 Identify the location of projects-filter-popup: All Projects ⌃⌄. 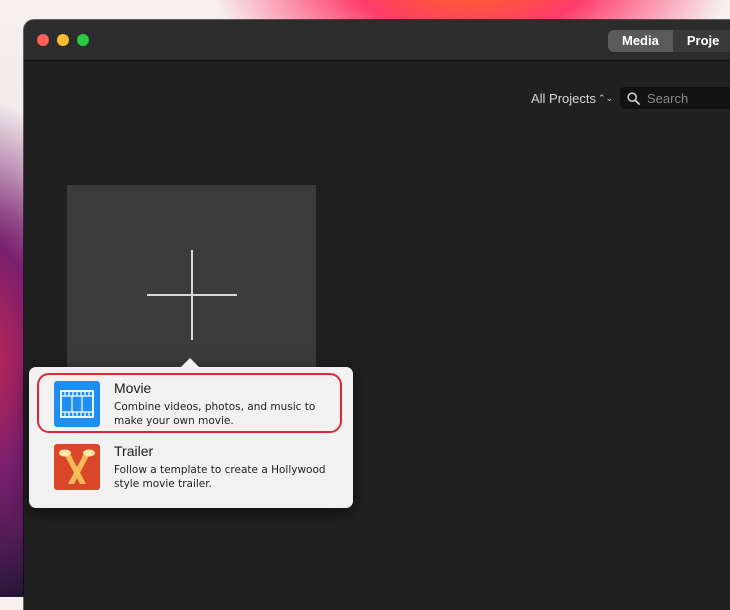
(572, 98).